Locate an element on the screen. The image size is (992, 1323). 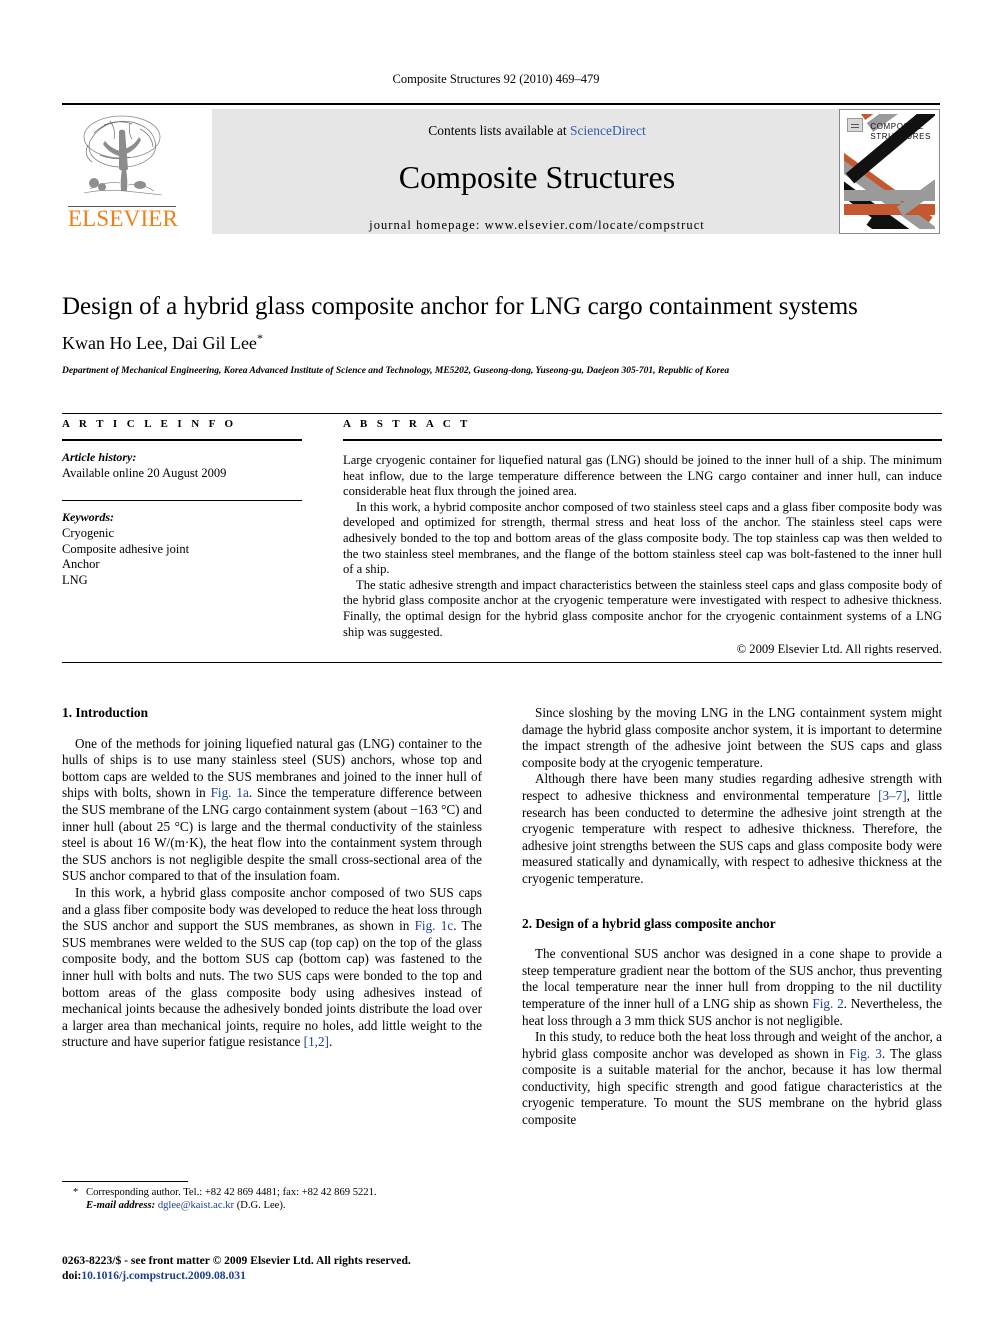
infoblock-bottom-rule is located at coordinates (502, 662).